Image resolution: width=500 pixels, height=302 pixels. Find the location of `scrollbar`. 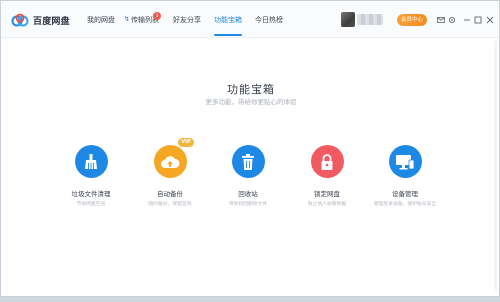

scrollbar is located at coordinates (495, 166).